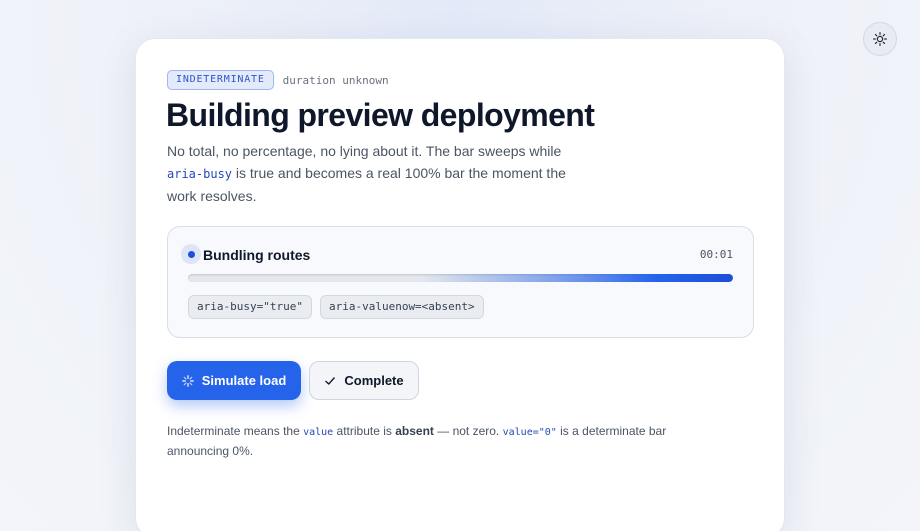 The image size is (920, 531). Describe the element at coordinates (278, 80) in the screenshot. I see `meta-row: INDETERMINATE duration unknown` at that location.